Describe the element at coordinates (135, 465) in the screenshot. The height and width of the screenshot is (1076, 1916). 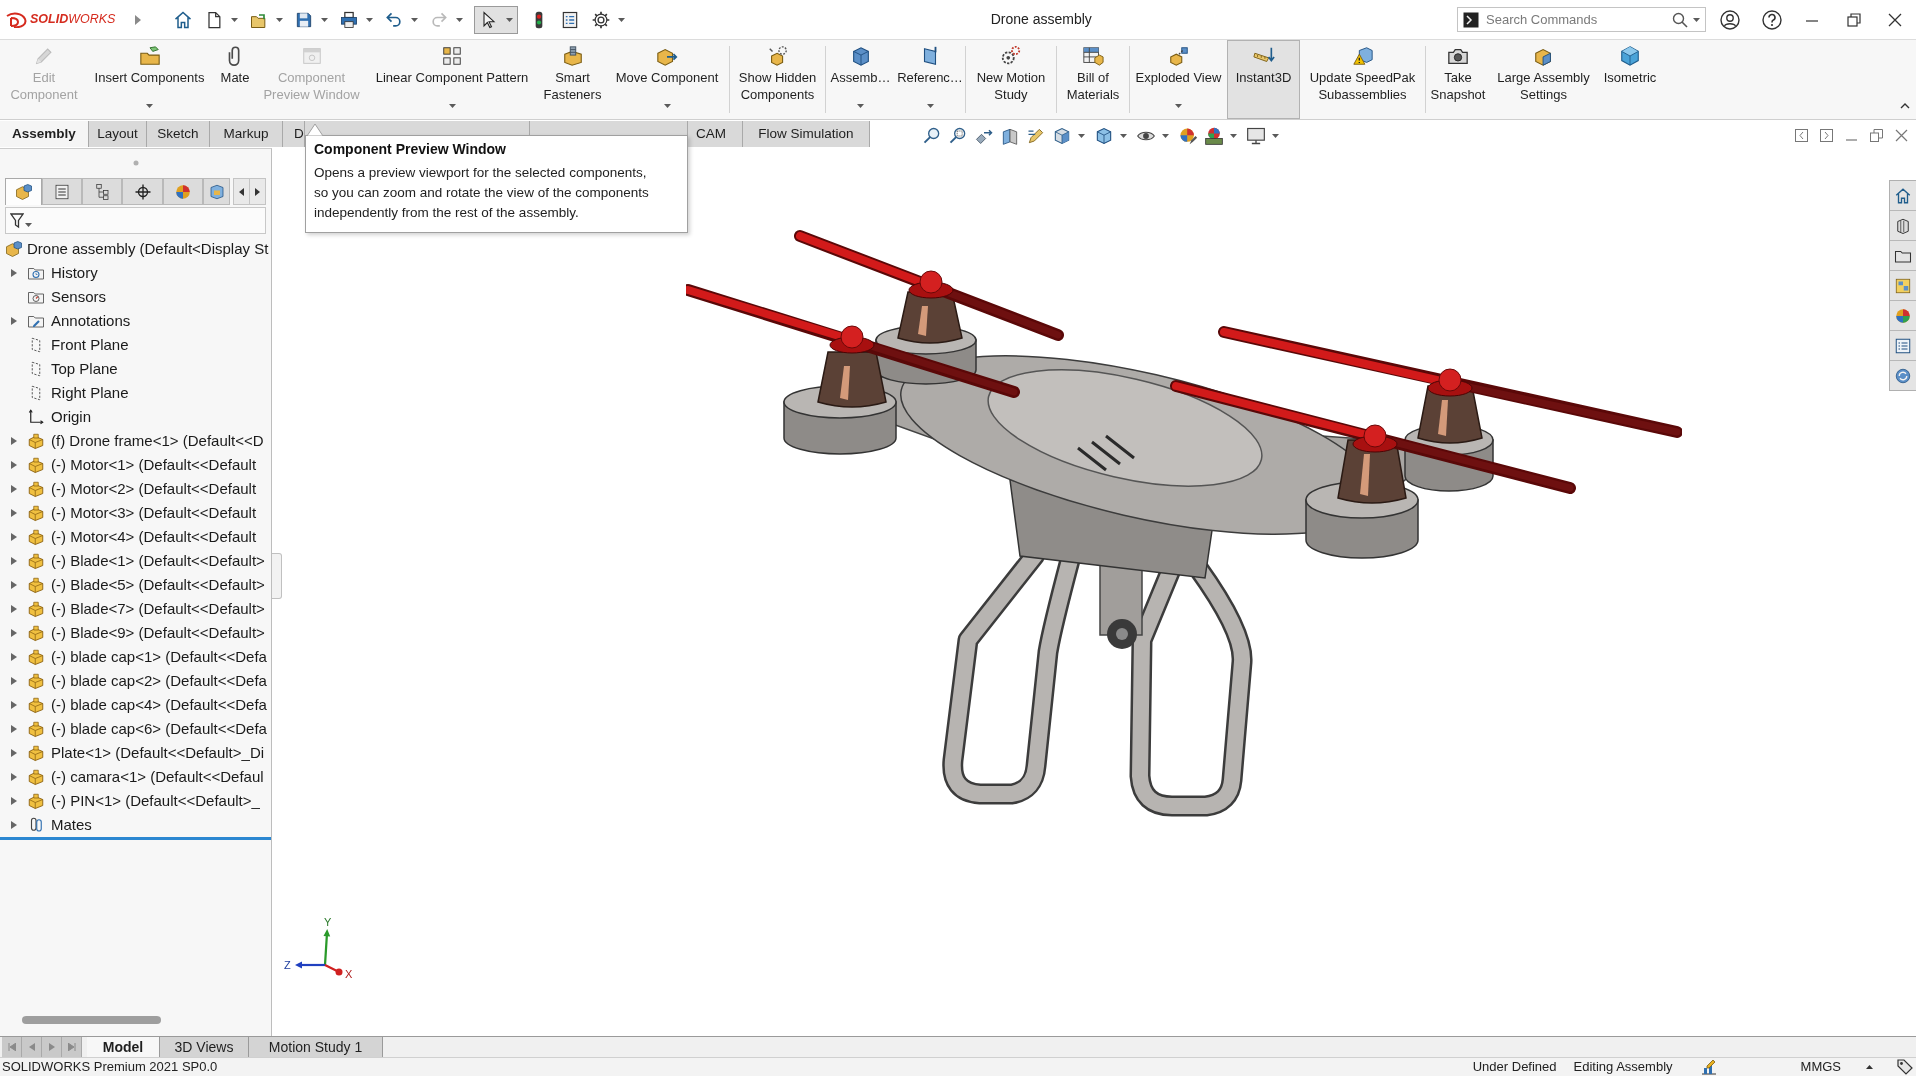
I see `tree-item: (-) Motor<1> (Default<<Default` at that location.